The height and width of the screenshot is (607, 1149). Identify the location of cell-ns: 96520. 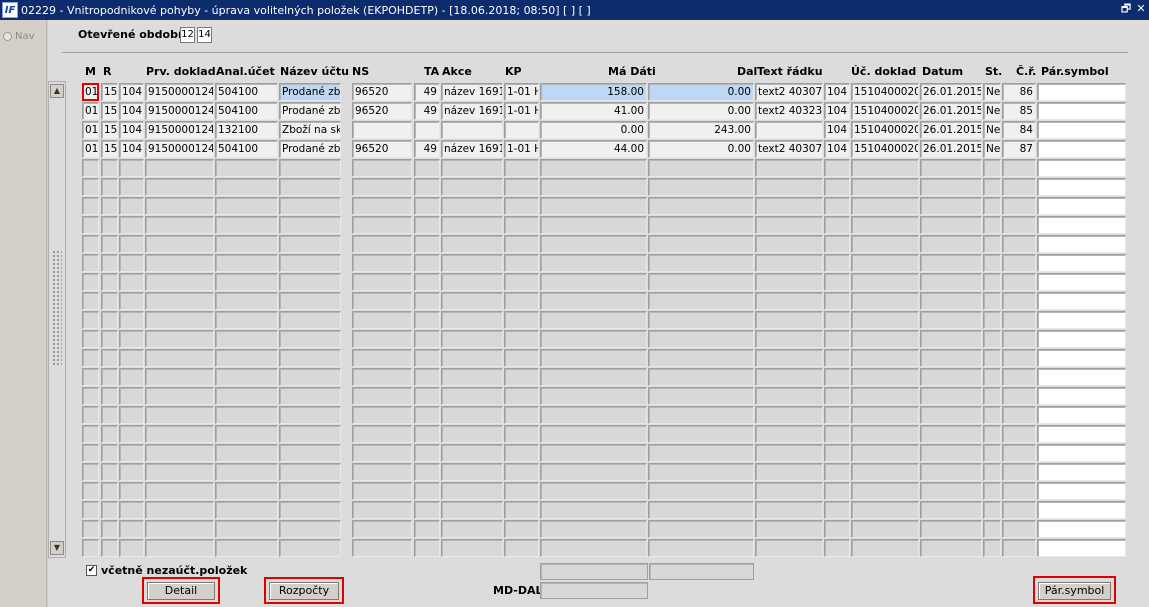
(382, 149).